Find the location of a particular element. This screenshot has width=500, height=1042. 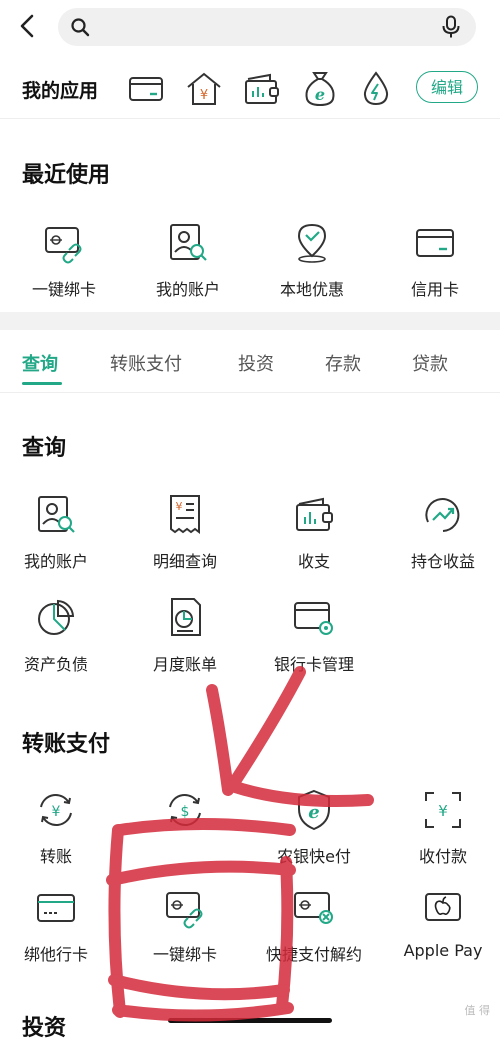

shield-e-icon: e is located at coordinates (314, 810).